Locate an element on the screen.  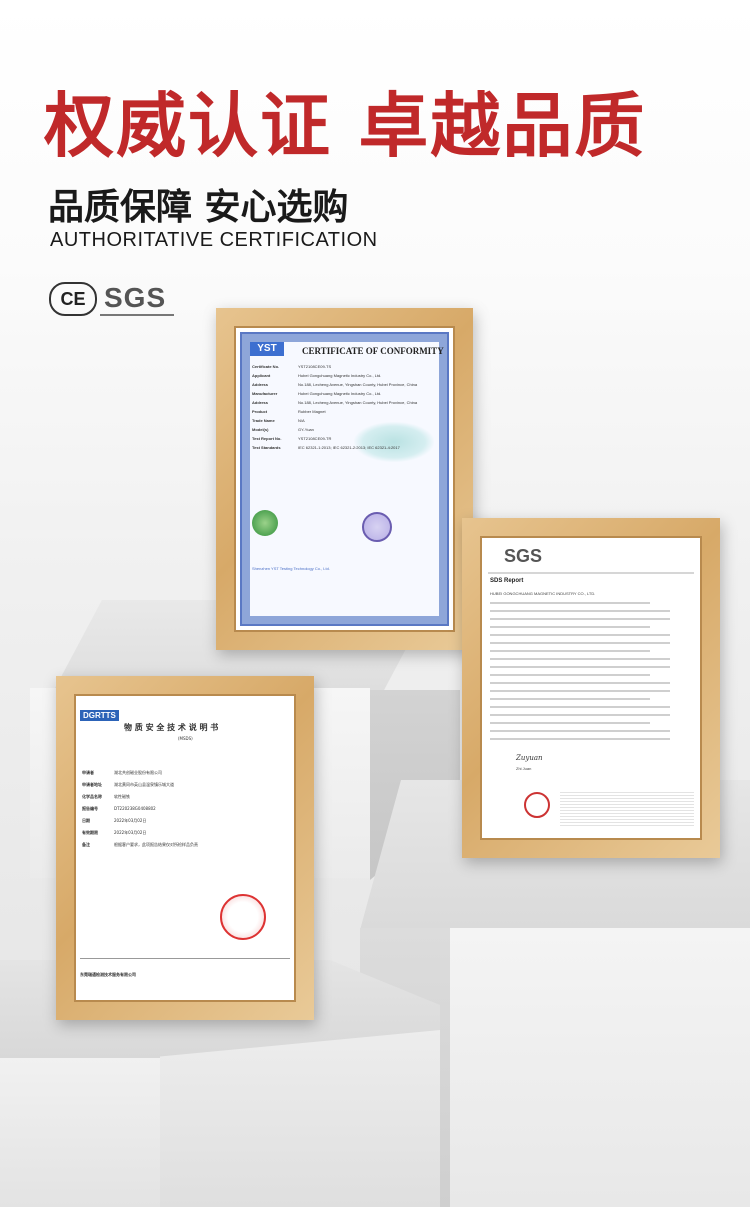
row-value: N/A is located at coordinates (301, 420).